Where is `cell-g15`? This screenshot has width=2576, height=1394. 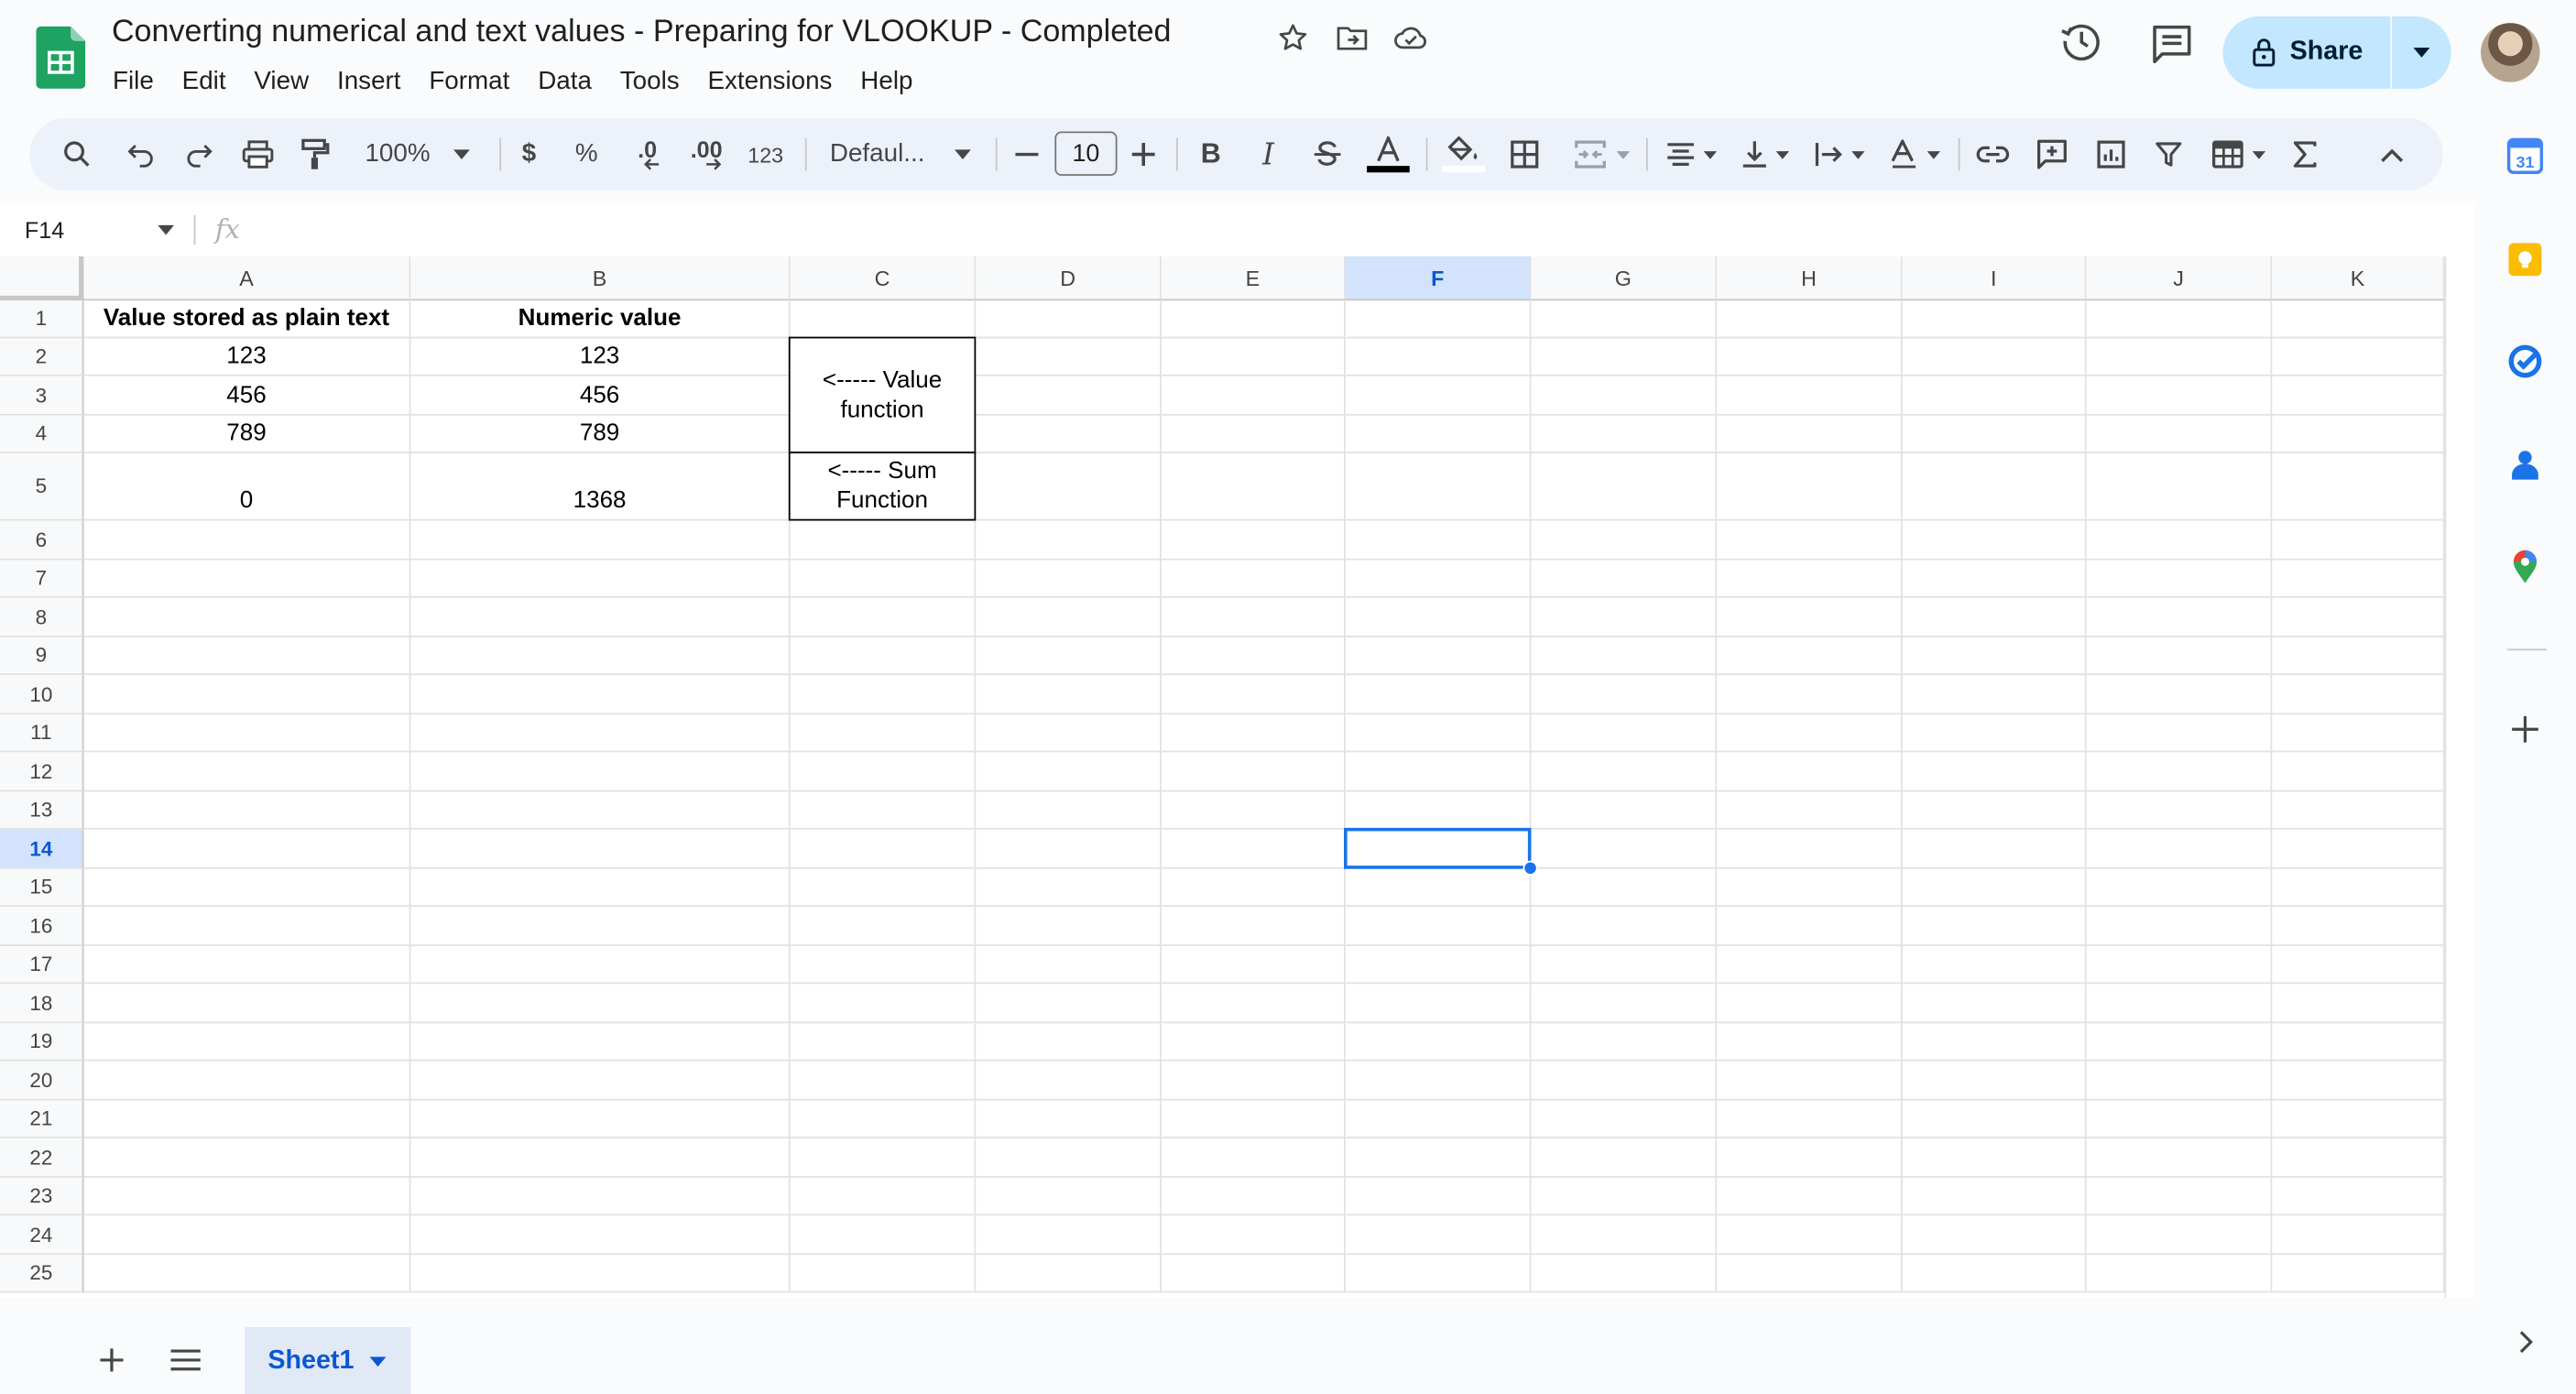 cell-g15 is located at coordinates (1625, 887).